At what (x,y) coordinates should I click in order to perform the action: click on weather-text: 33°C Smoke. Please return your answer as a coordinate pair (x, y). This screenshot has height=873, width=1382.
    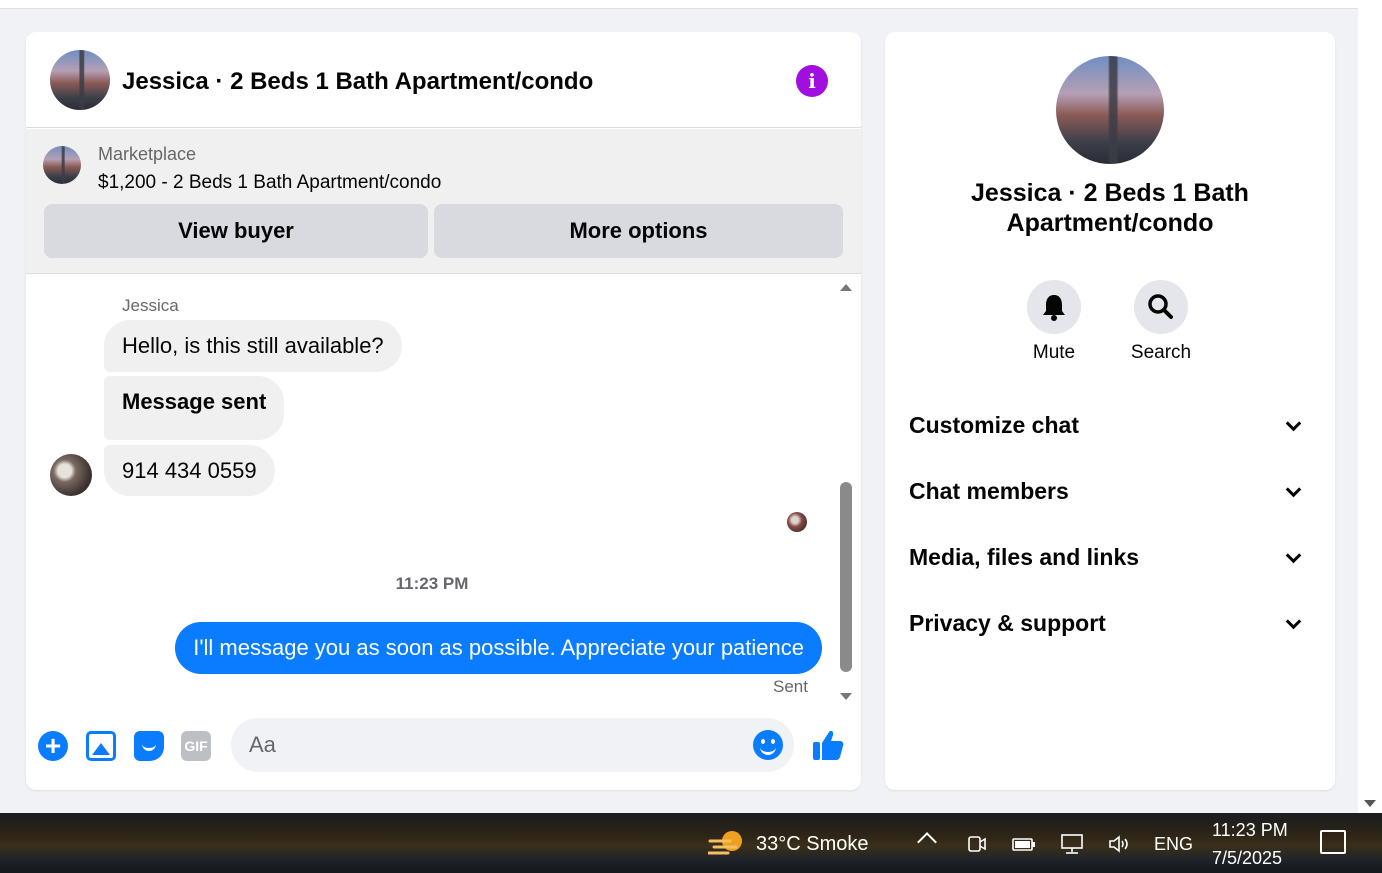
    Looking at the image, I should click on (812, 844).